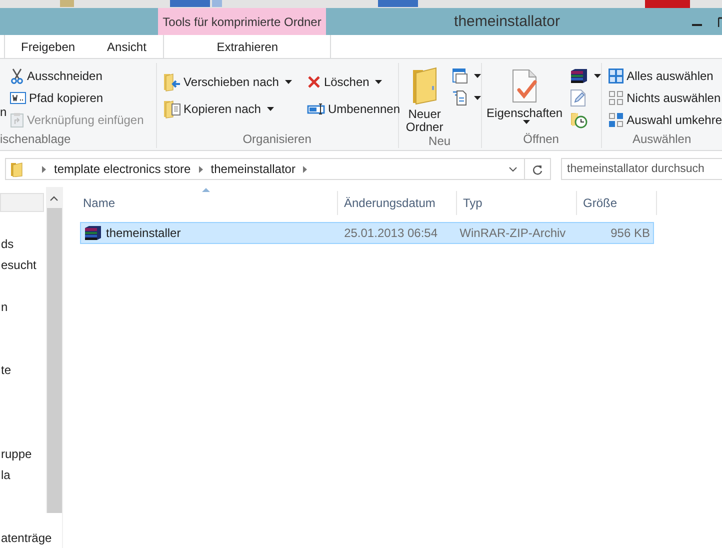 The image size is (722, 548). I want to click on table-cell: 956 KB, so click(630, 233).